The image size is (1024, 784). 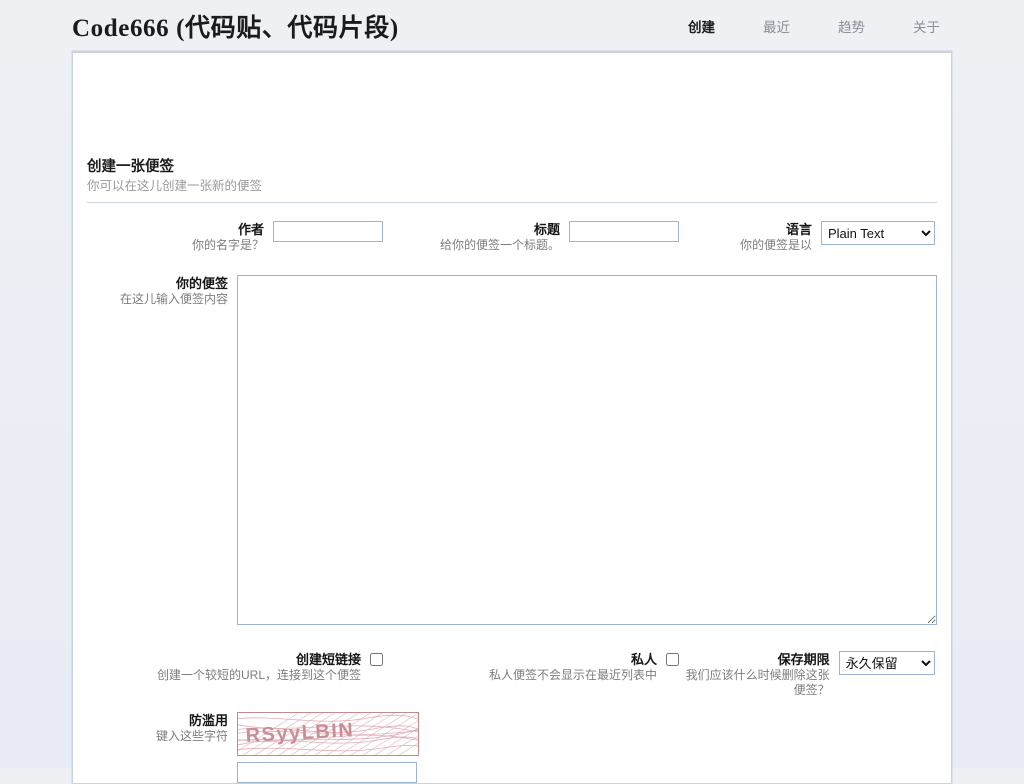 What do you see at coordinates (173, 299) in the screenshot?
I see `field-content-hint: 在这儿输入便签内容` at bounding box center [173, 299].